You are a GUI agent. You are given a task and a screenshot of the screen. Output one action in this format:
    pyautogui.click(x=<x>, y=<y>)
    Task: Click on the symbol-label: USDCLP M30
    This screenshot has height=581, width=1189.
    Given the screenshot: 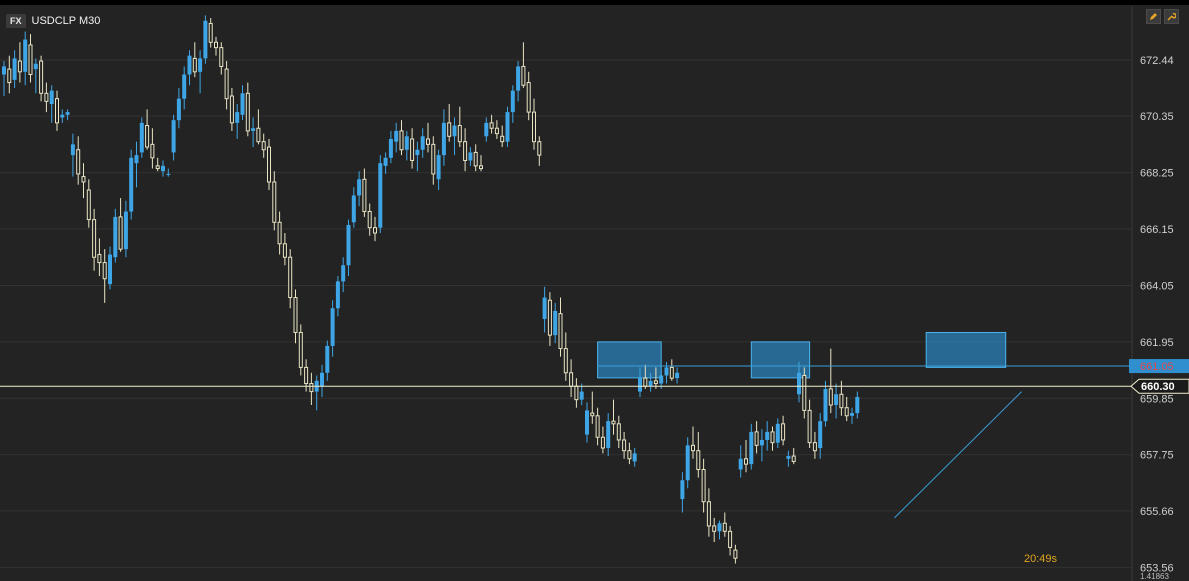 What is the action you would take?
    pyautogui.click(x=66, y=21)
    